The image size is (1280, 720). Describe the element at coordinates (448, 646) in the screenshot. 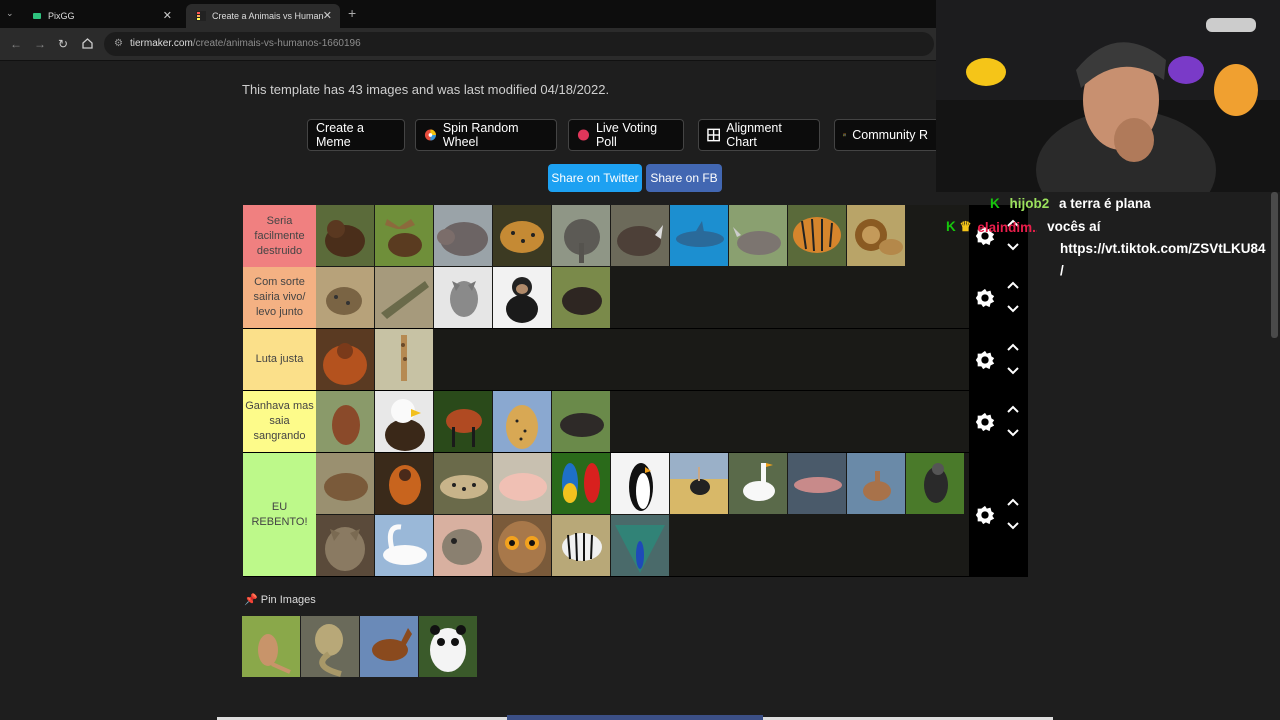

I see `panda-image` at that location.